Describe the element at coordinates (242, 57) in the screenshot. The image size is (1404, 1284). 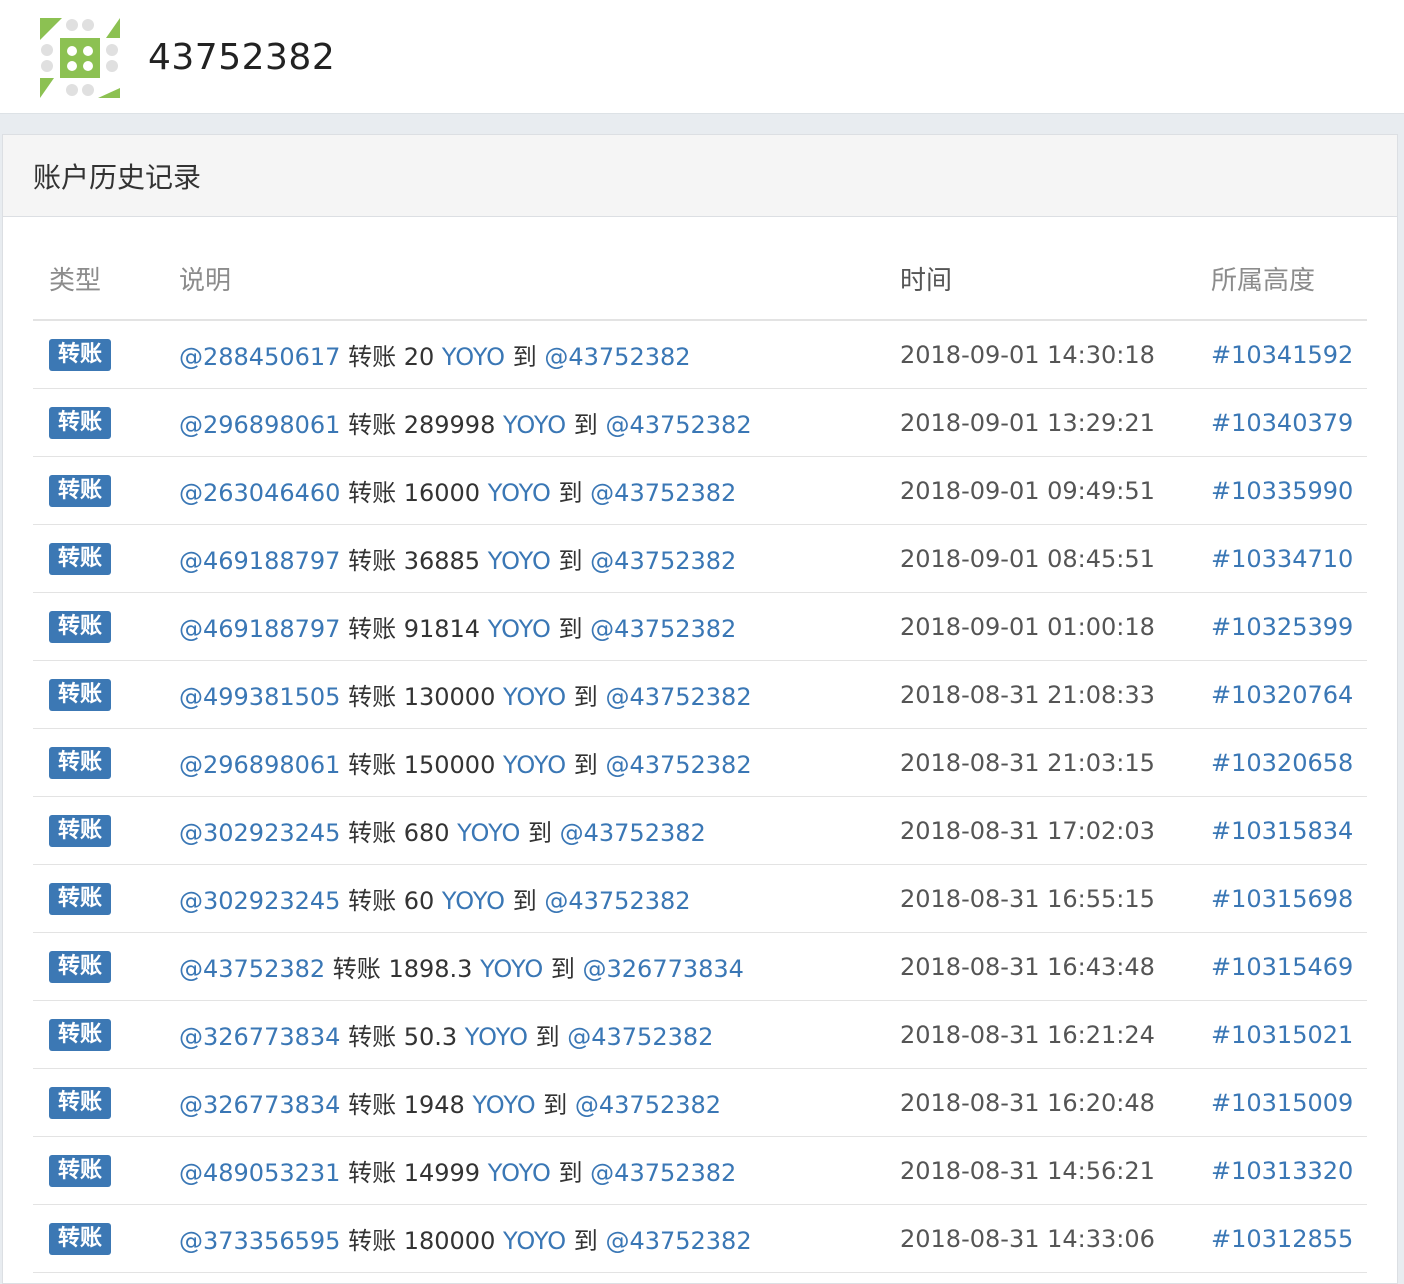
I see `account-name: 43752382` at that location.